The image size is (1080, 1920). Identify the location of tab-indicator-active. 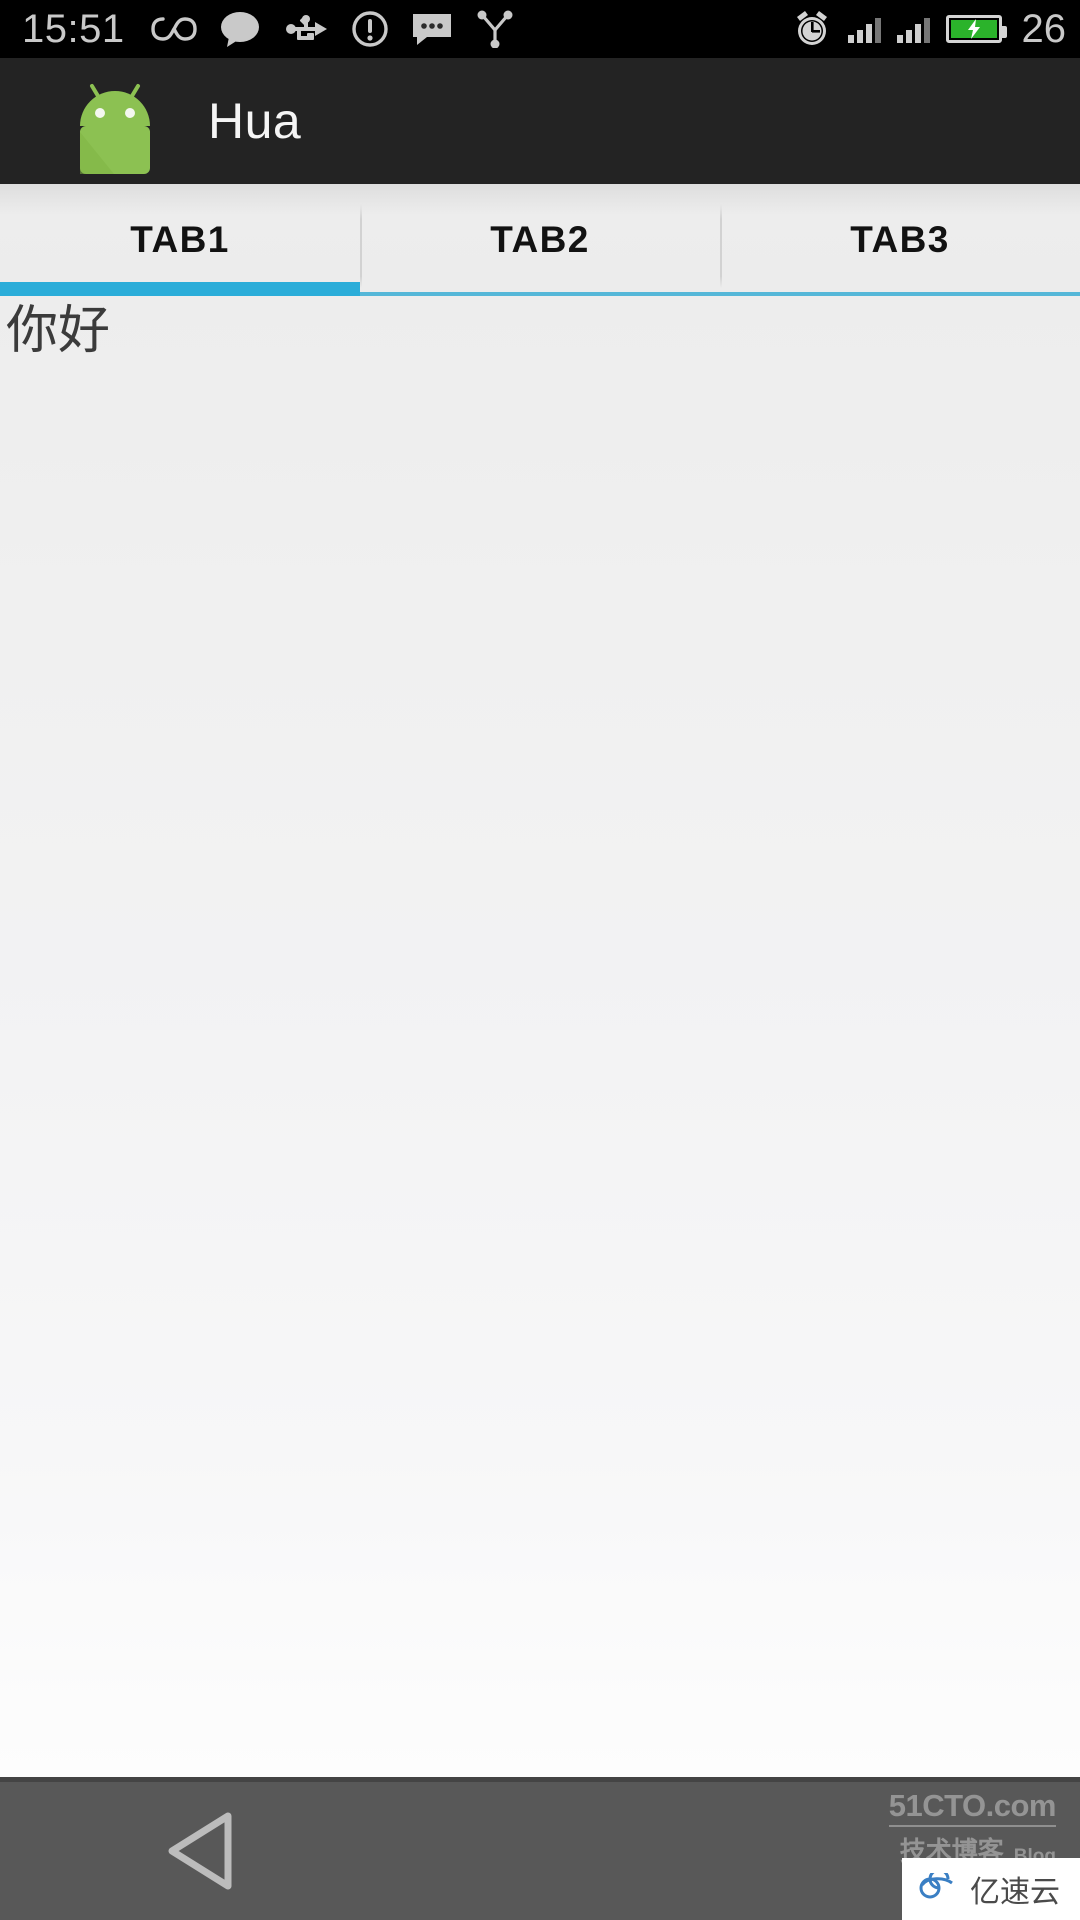
(180, 289).